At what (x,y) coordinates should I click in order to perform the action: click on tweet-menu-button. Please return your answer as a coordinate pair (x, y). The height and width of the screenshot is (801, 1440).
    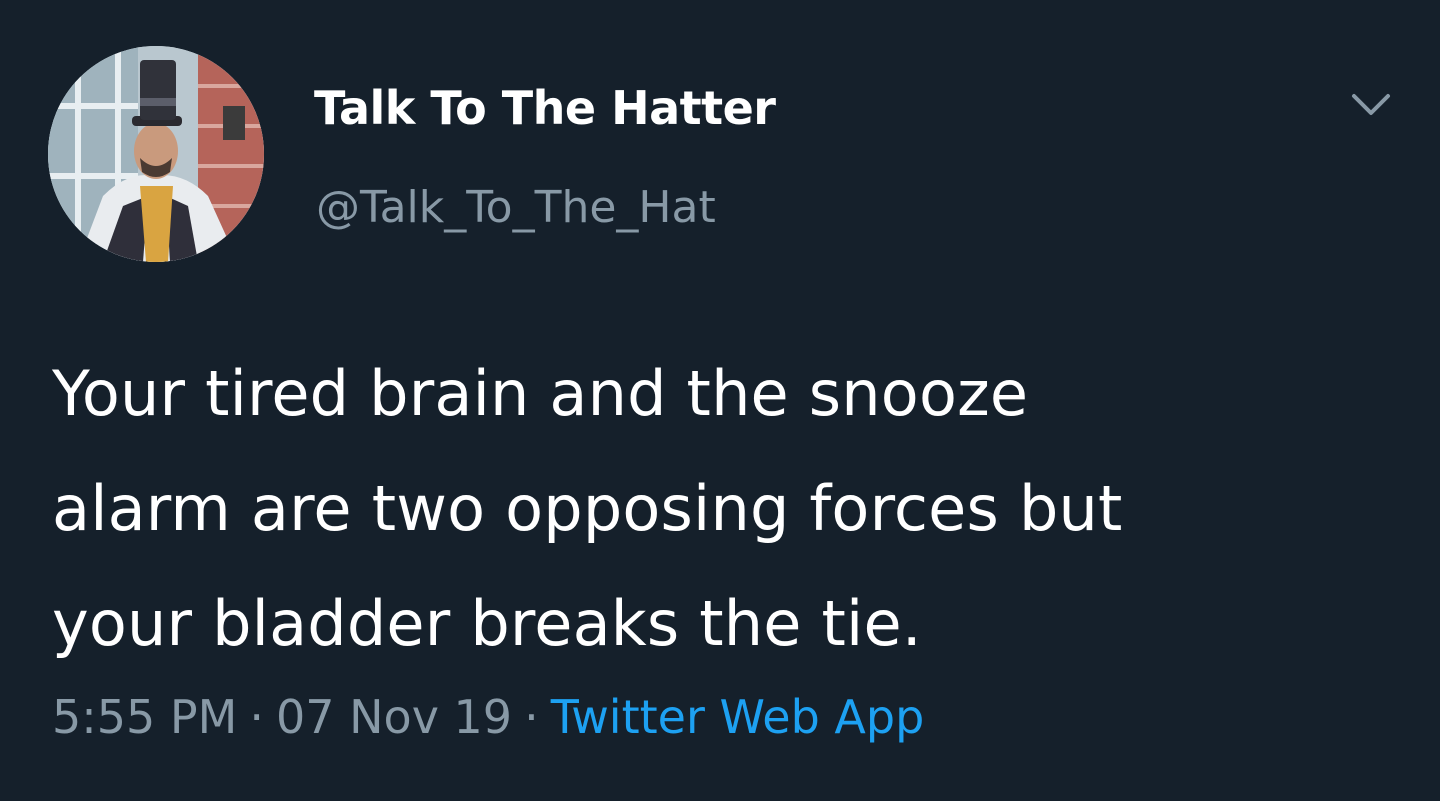
    Looking at the image, I should click on (1371, 104).